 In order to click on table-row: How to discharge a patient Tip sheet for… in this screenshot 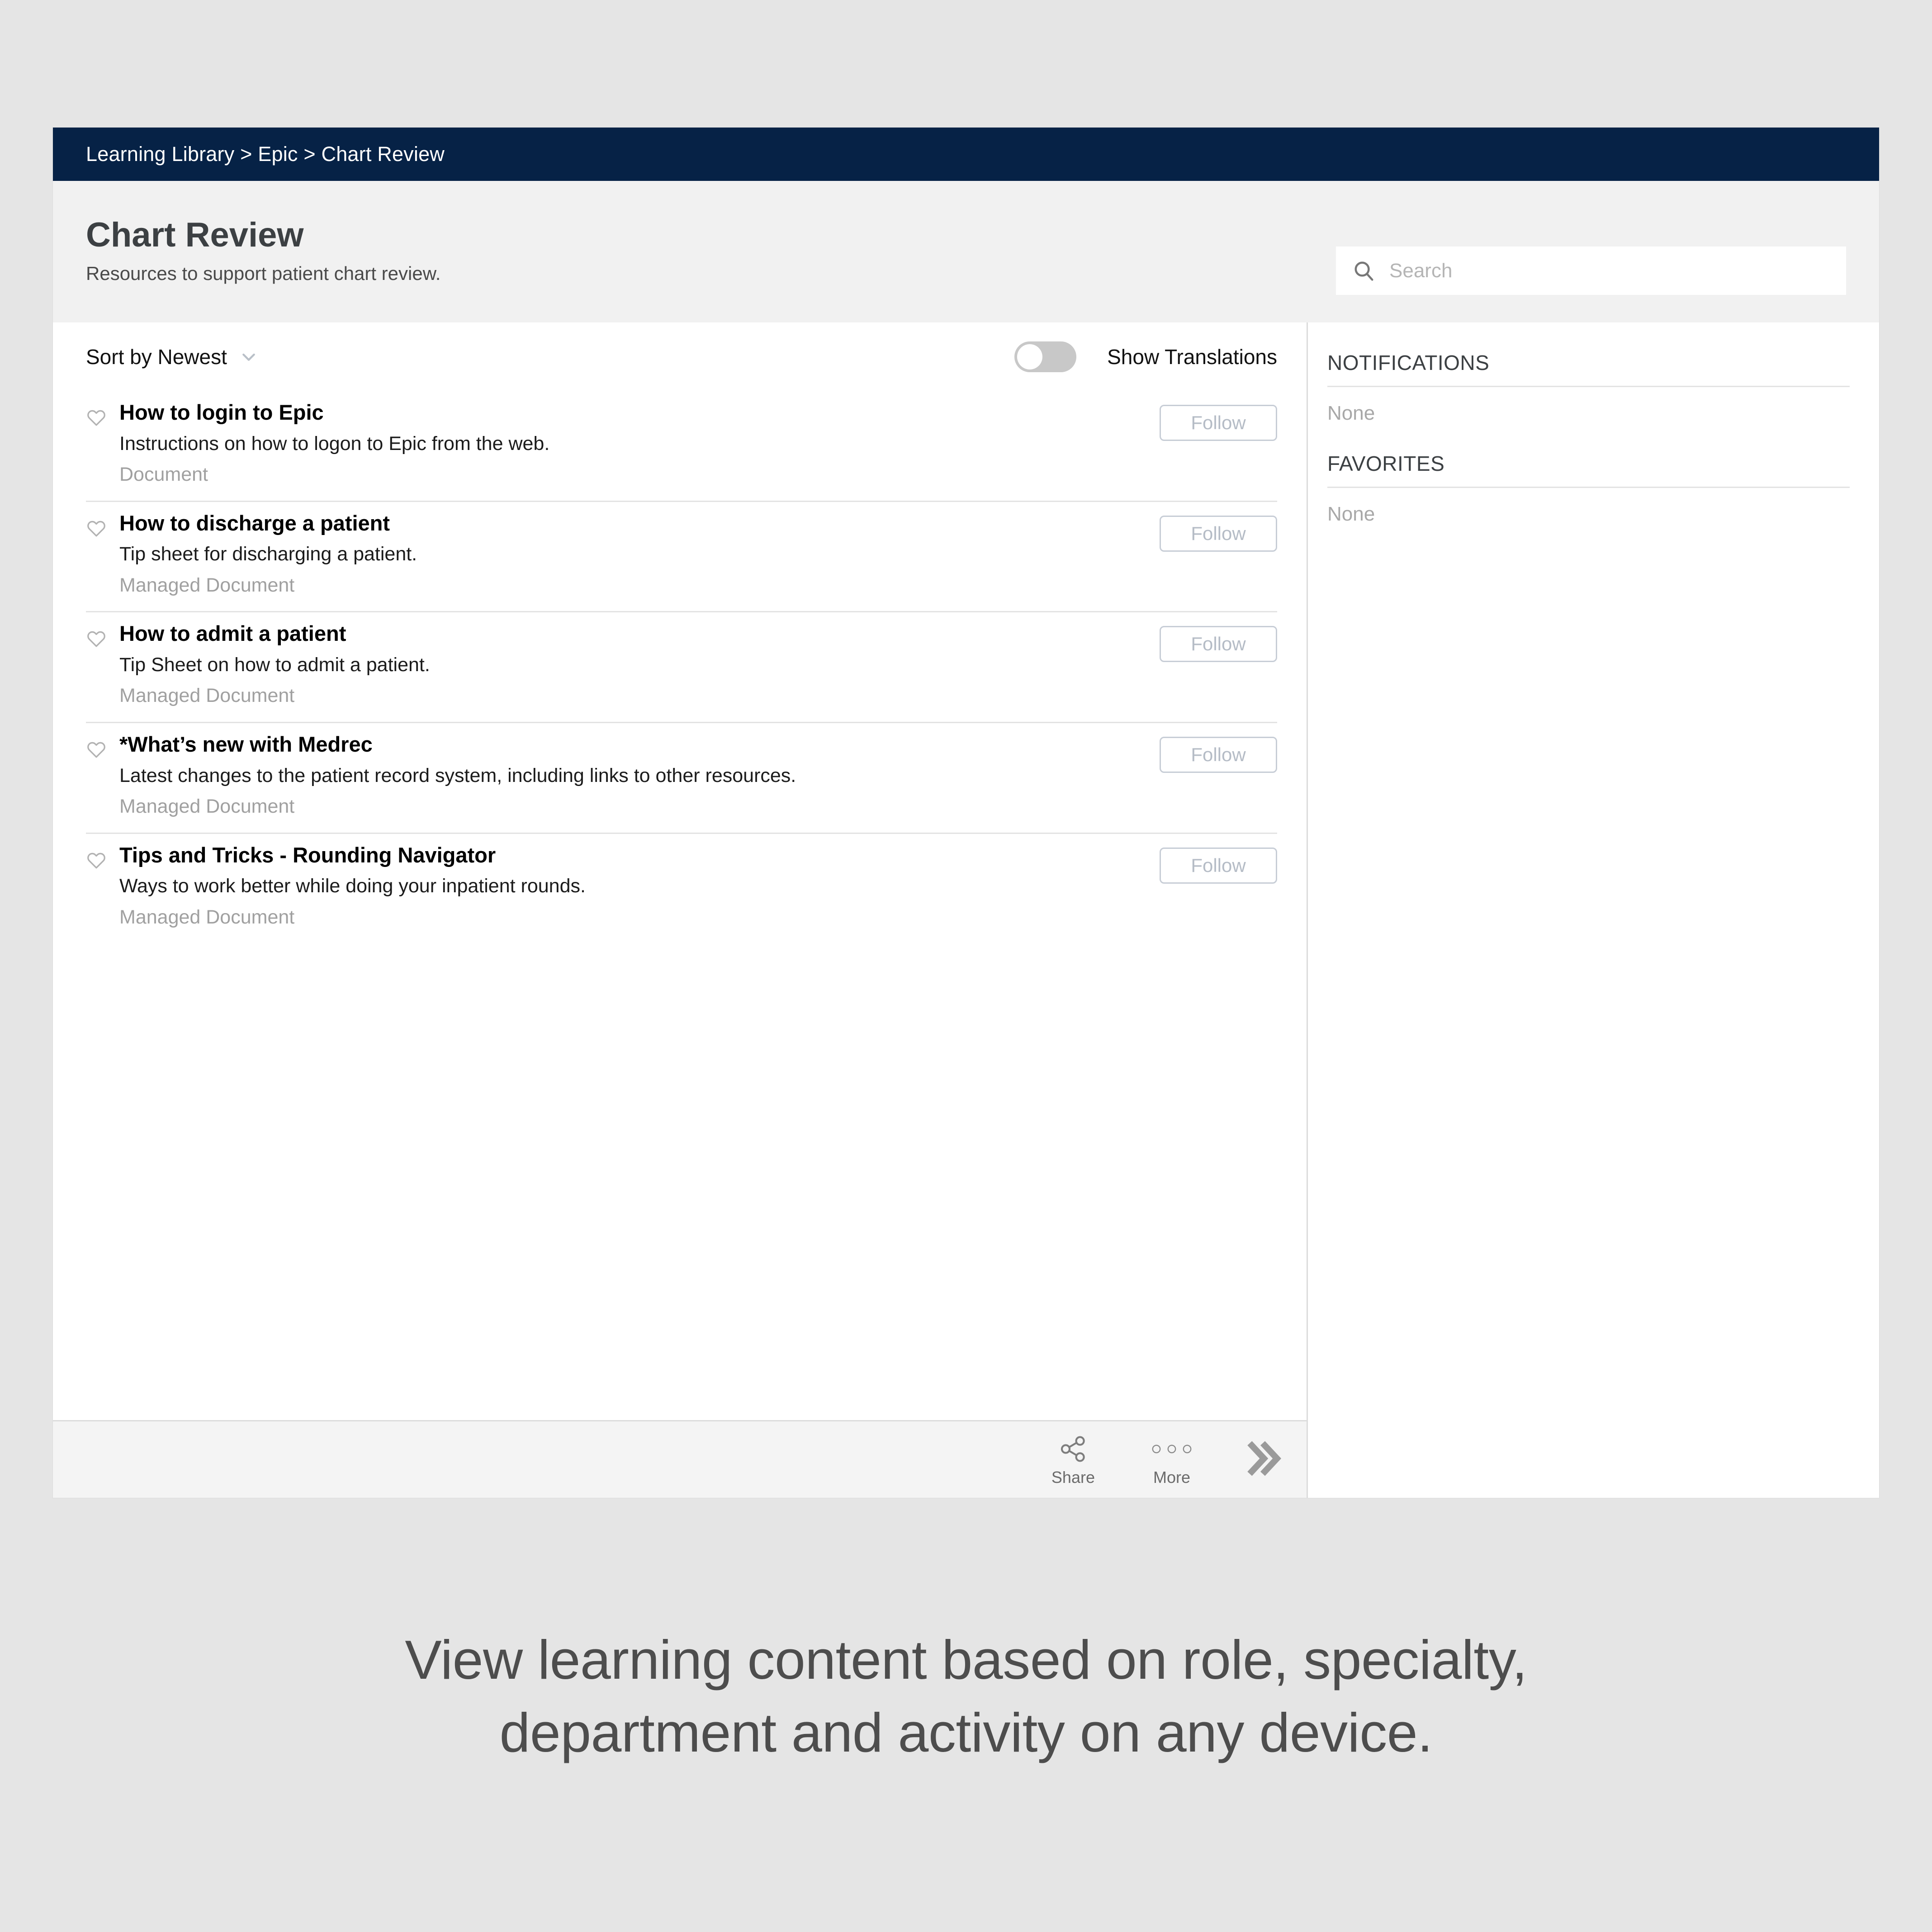, I will do `click(681, 558)`.